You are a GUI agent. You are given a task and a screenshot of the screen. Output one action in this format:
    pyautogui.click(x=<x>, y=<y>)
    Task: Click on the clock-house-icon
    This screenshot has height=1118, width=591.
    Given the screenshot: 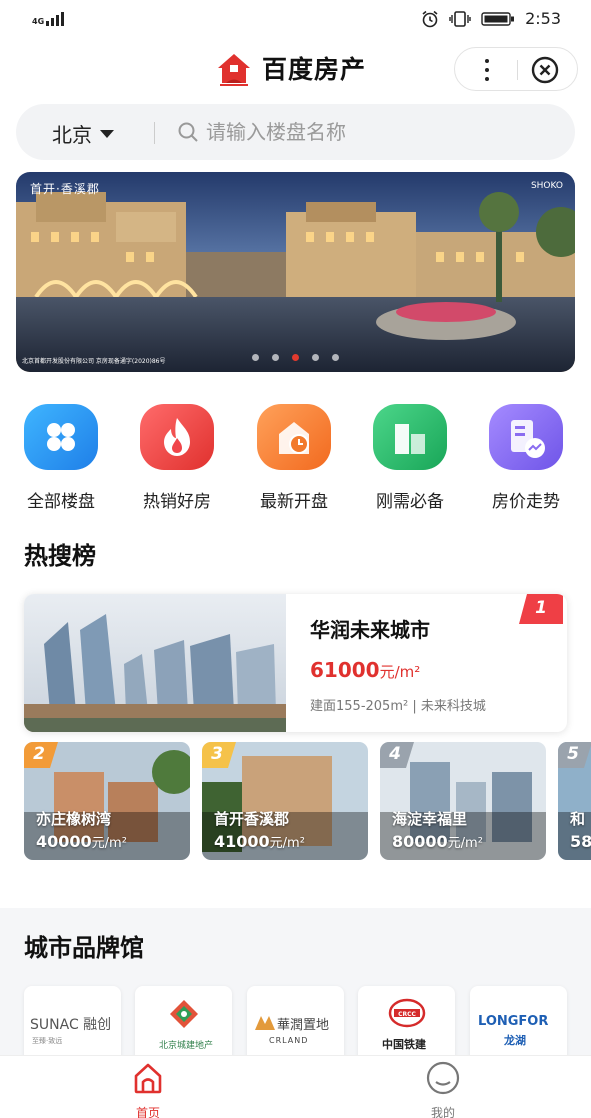 What is the action you would take?
    pyautogui.click(x=294, y=437)
    